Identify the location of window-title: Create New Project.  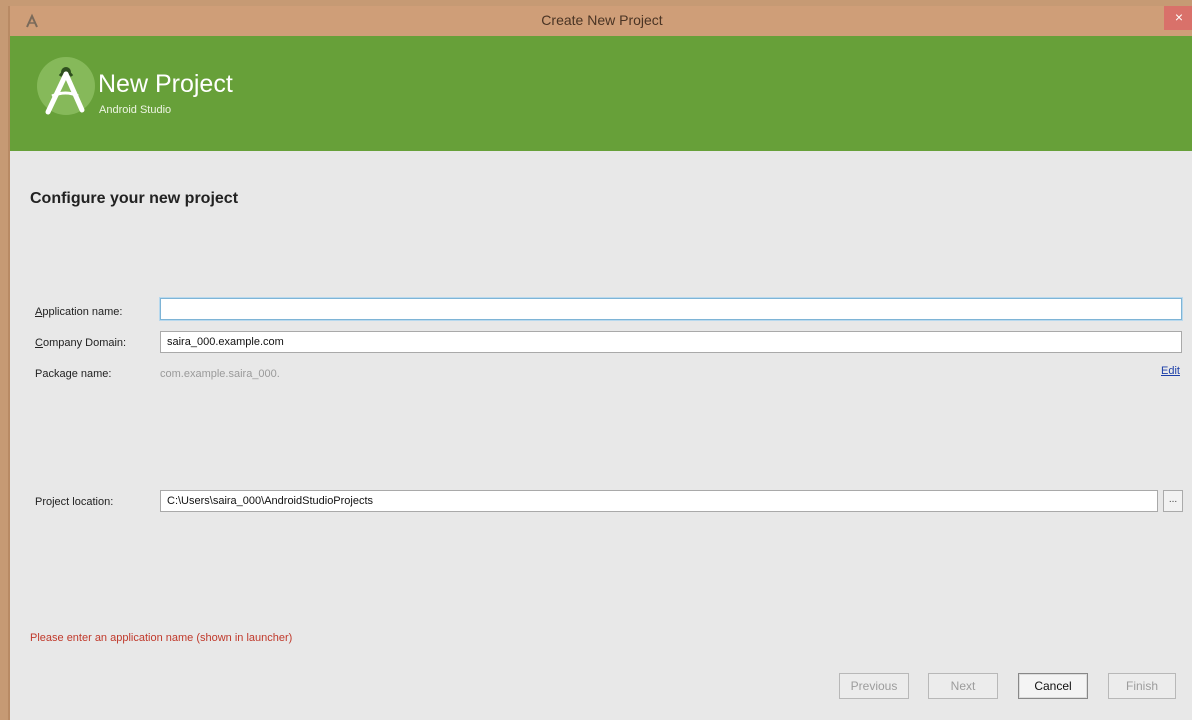
(602, 20).